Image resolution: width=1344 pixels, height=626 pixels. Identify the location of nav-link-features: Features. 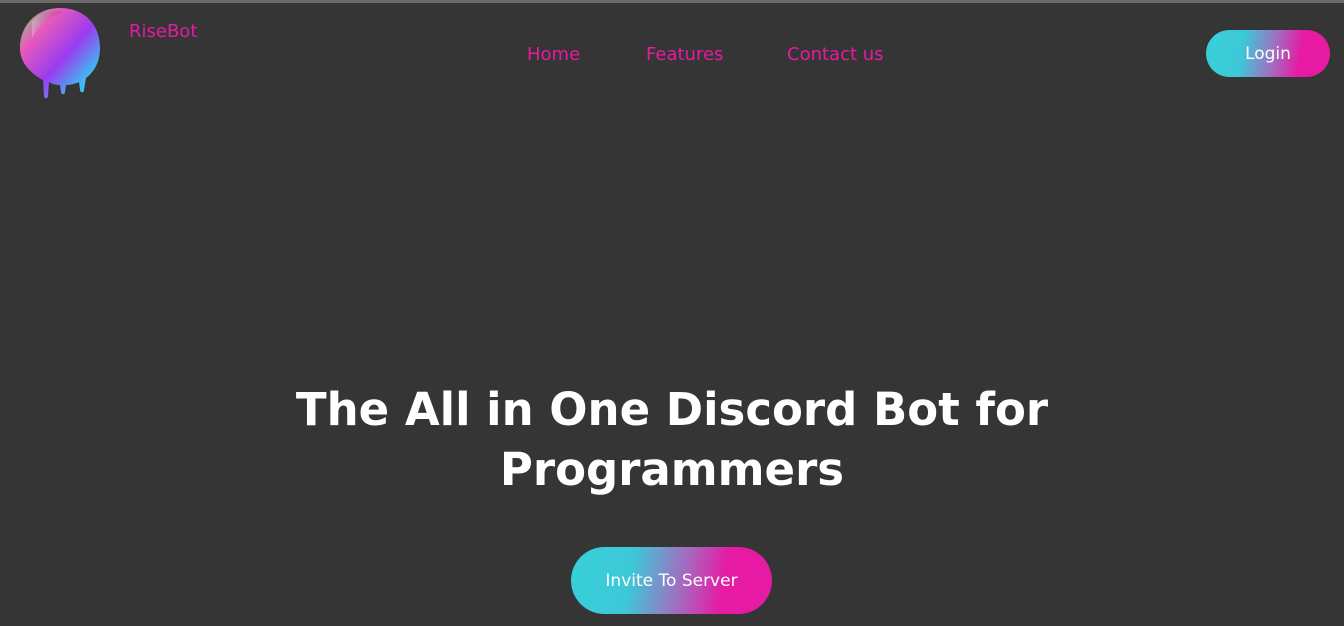
(684, 55).